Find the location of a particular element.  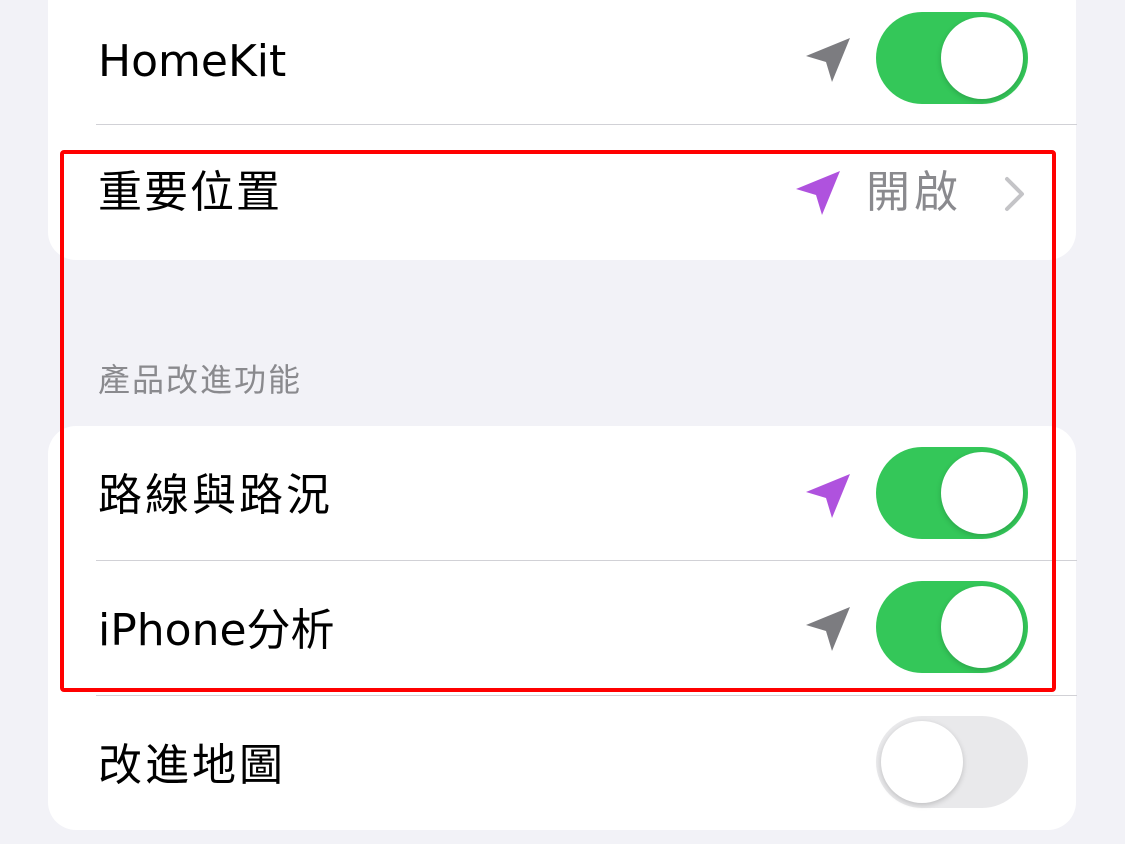

row-routing-traffic: 路線與路況 is located at coordinates (514, 493).